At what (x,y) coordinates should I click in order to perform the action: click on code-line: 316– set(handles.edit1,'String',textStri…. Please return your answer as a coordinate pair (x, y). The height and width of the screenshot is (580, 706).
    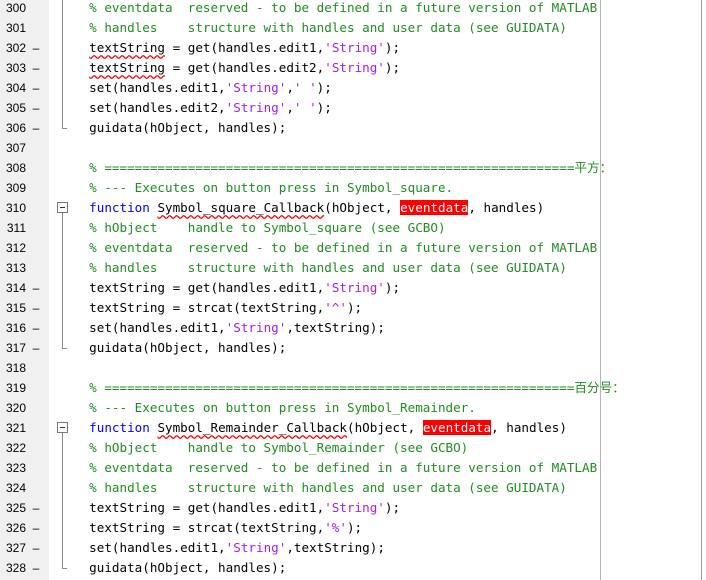
    Looking at the image, I should click on (353, 328).